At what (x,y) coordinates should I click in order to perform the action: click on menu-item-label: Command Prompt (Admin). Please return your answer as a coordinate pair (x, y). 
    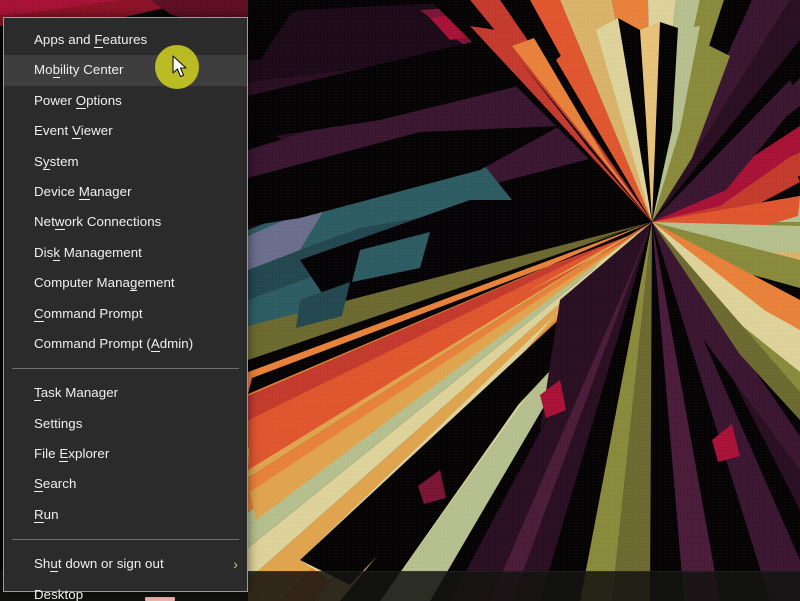
    Looking at the image, I should click on (114, 343).